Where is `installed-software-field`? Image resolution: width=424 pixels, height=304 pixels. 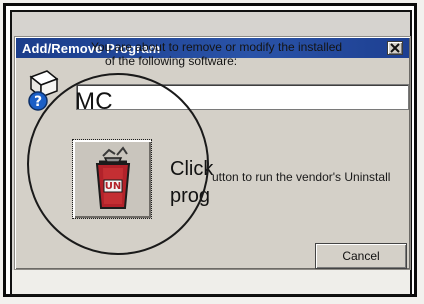
installed-software-field is located at coordinates (242, 97).